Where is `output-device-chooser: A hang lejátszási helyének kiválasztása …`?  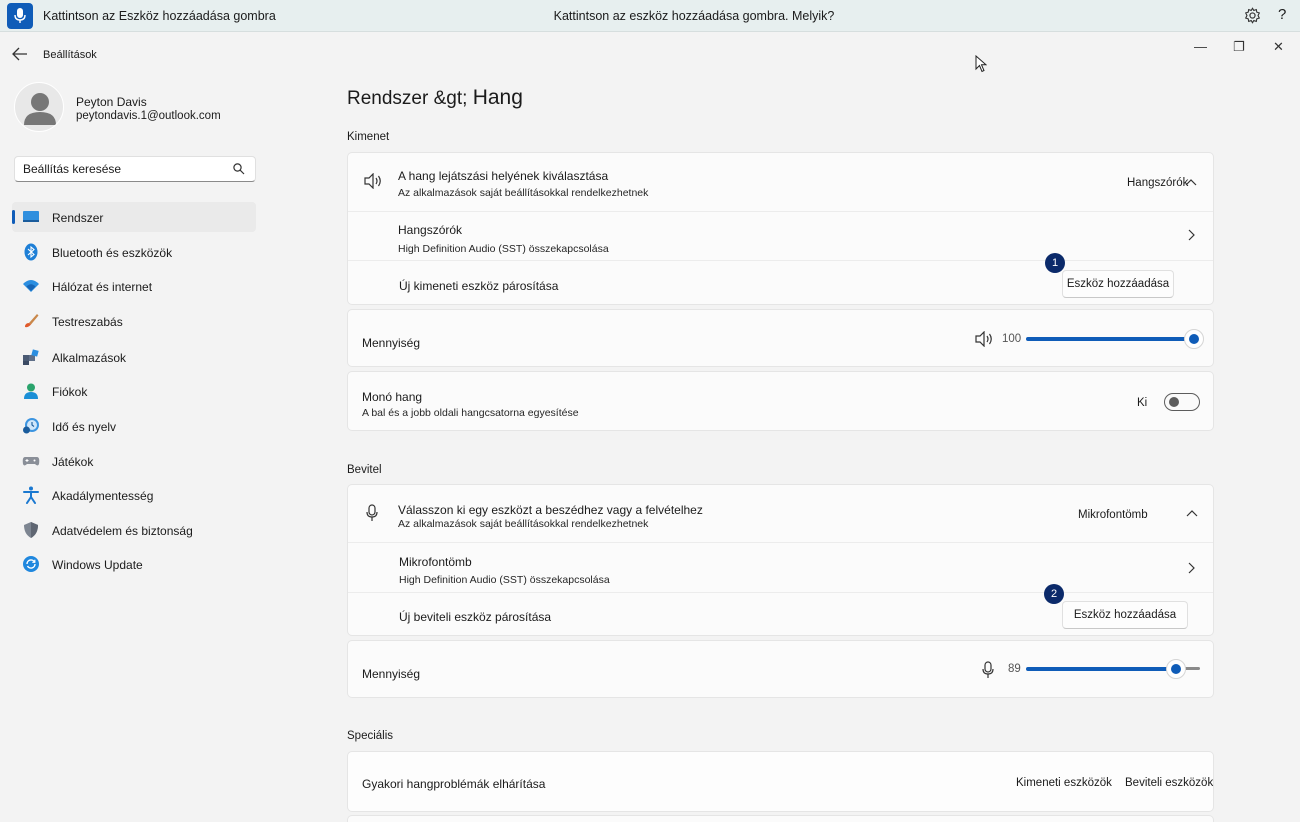 output-device-chooser: A hang lejátszási helyének kiválasztása … is located at coordinates (780, 182).